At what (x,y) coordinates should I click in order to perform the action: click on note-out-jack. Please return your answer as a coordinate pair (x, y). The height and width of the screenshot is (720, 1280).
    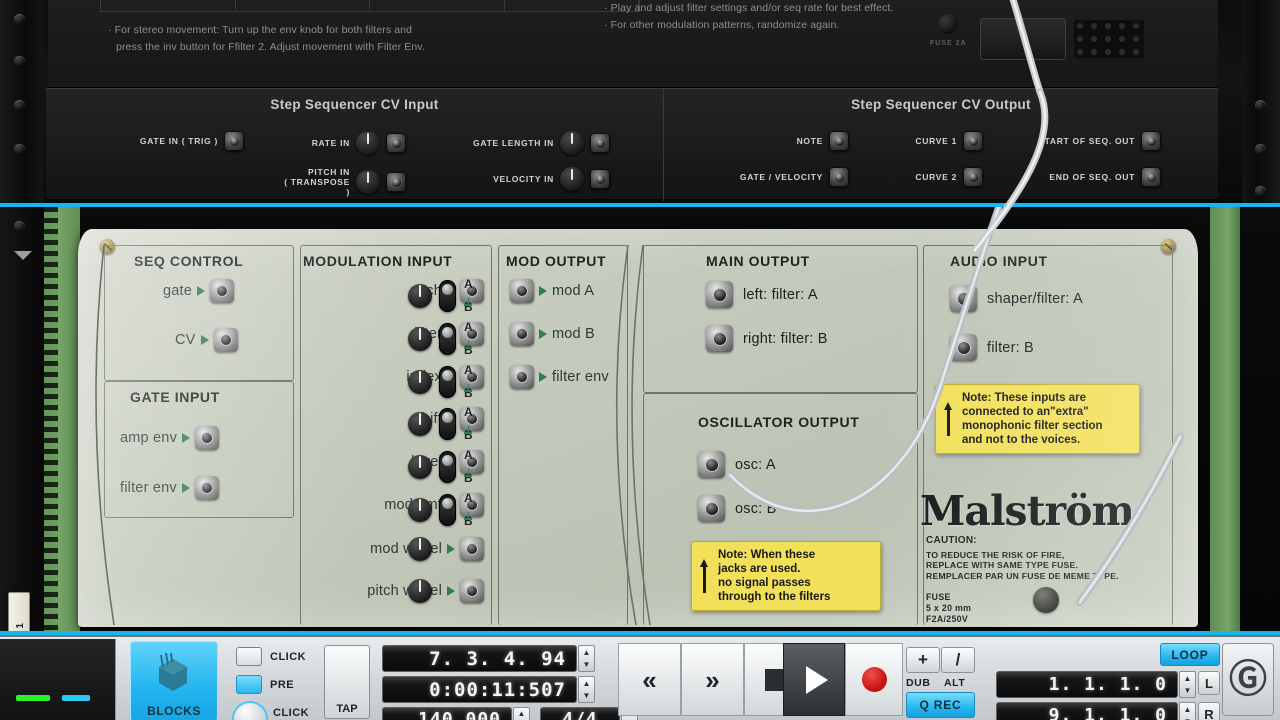
    Looking at the image, I should click on (839, 141).